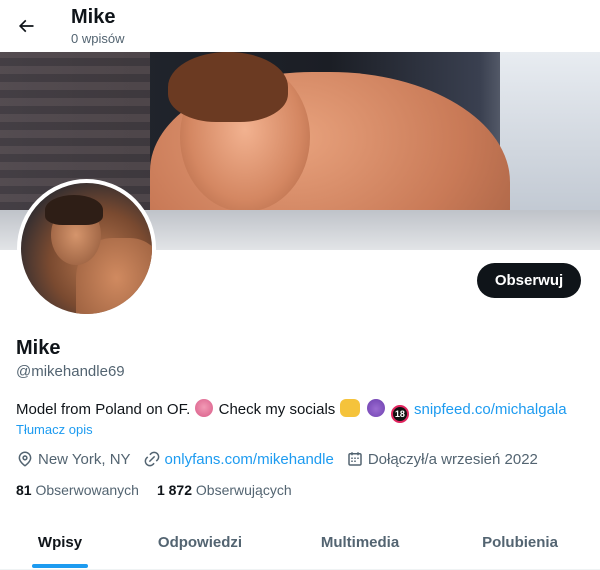 Image resolution: width=600 pixels, height=570 pixels. I want to click on header-name: Mike, so click(93, 17).